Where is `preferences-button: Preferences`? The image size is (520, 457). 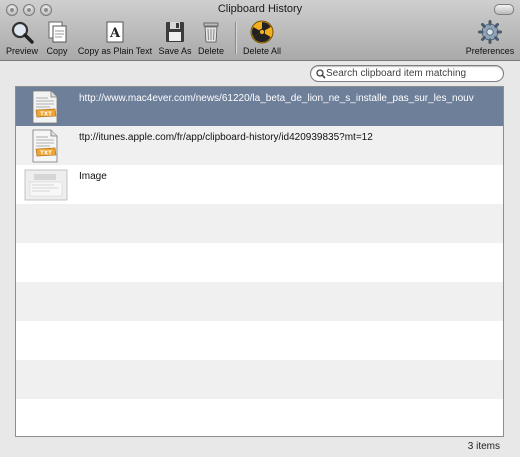 preferences-button: Preferences is located at coordinates (490, 39).